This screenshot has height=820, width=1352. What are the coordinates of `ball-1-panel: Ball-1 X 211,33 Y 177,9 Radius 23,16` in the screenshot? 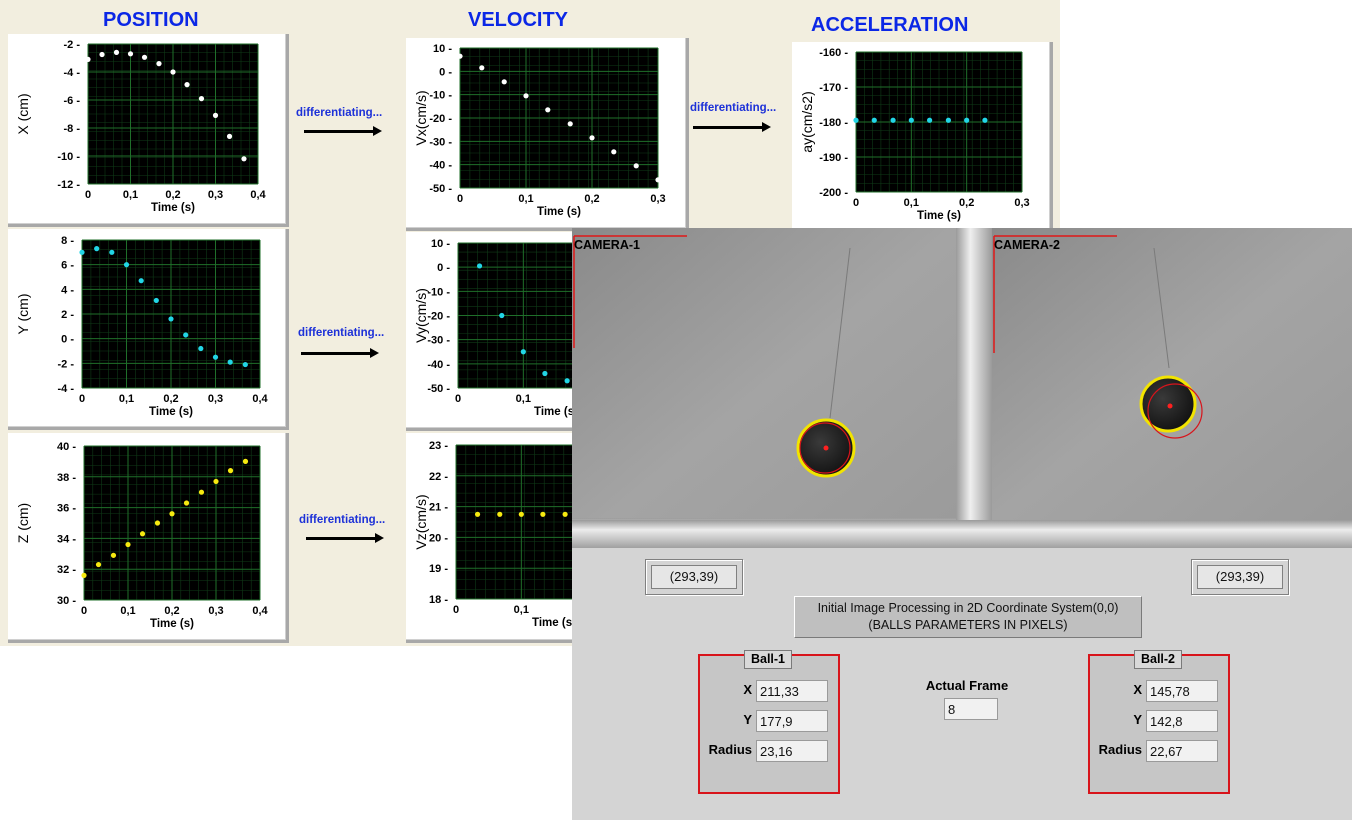 It's located at (769, 722).